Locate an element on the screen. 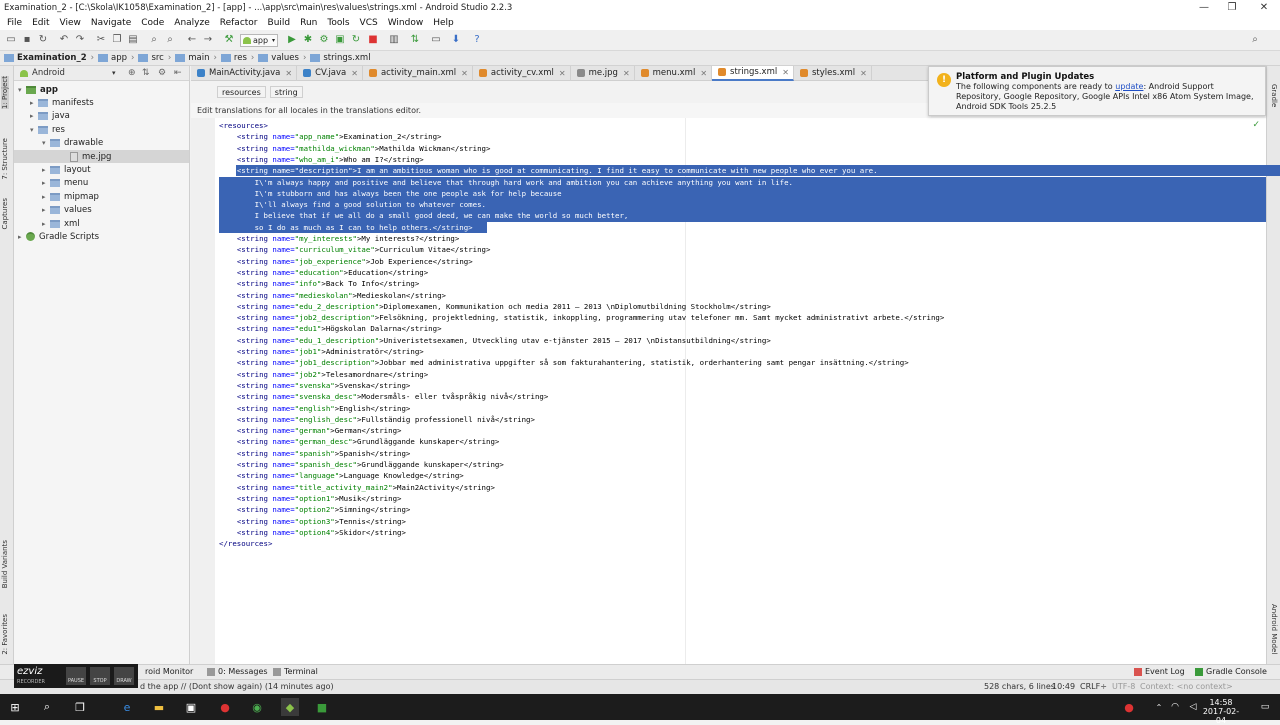 The height and width of the screenshot is (725, 1280). path-chip-resources: resources is located at coordinates (241, 92).